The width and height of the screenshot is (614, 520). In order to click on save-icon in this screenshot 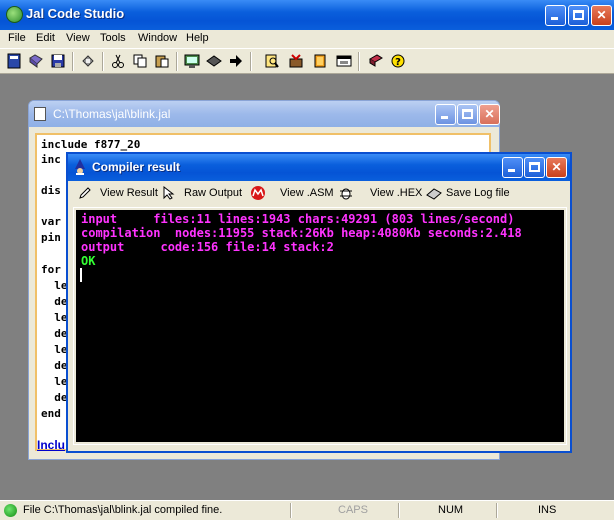, I will do `click(58, 61)`.